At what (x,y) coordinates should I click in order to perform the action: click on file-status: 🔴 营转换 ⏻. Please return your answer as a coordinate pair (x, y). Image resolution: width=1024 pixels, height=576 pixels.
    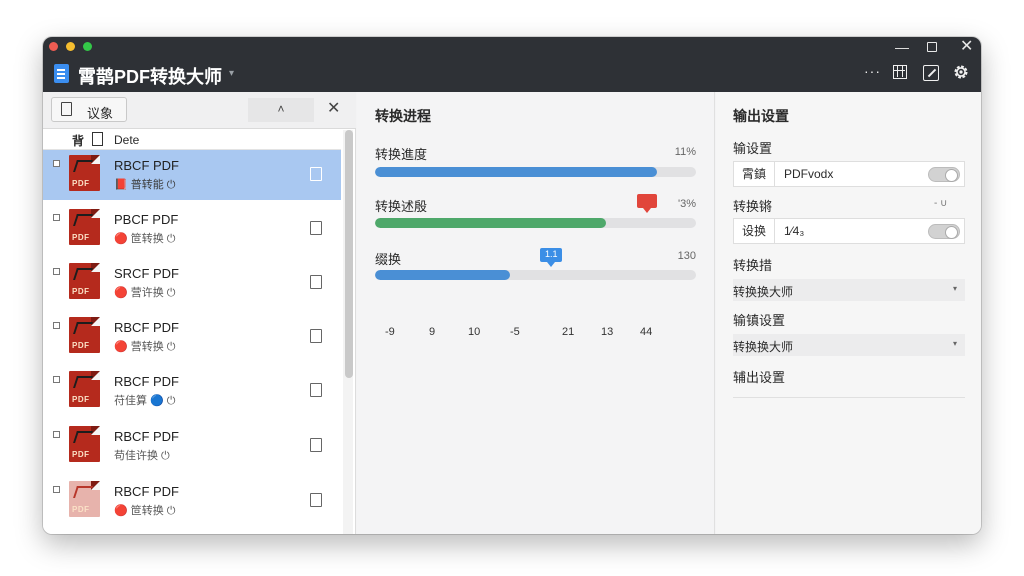
    Looking at the image, I should click on (145, 347).